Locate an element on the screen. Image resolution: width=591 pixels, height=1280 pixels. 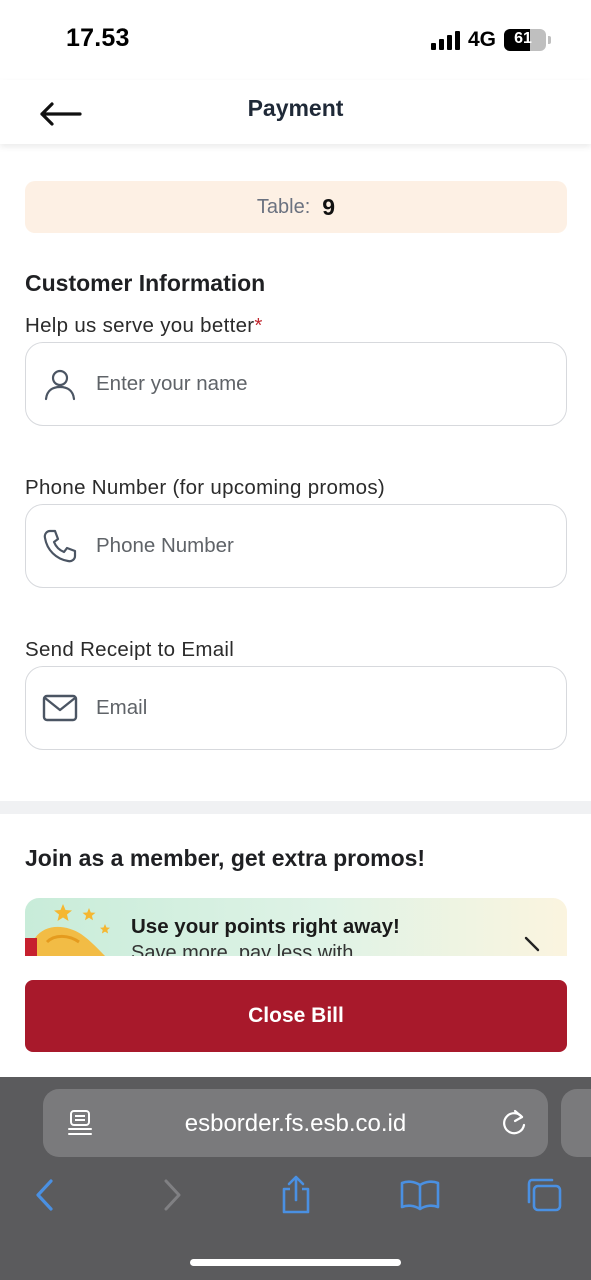
status-time: 17.53 is located at coordinates (98, 38).